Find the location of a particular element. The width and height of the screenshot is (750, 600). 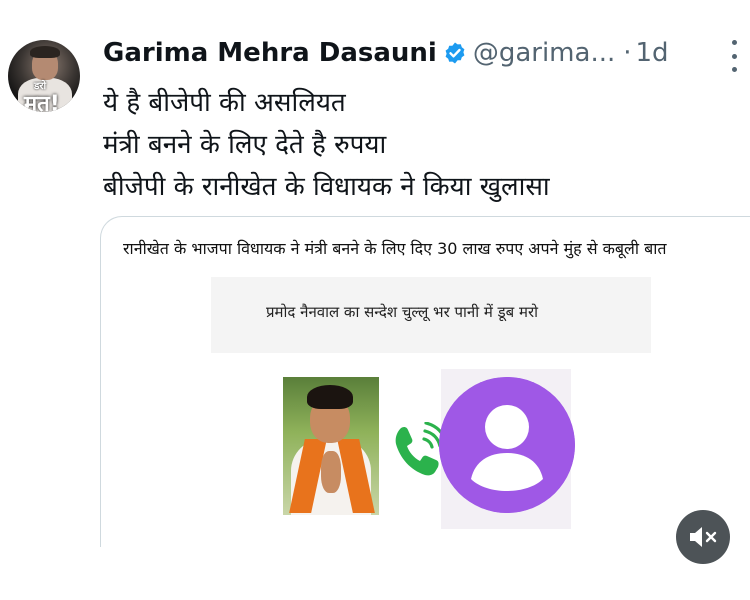

speaker-muted-icon is located at coordinates (703, 537).